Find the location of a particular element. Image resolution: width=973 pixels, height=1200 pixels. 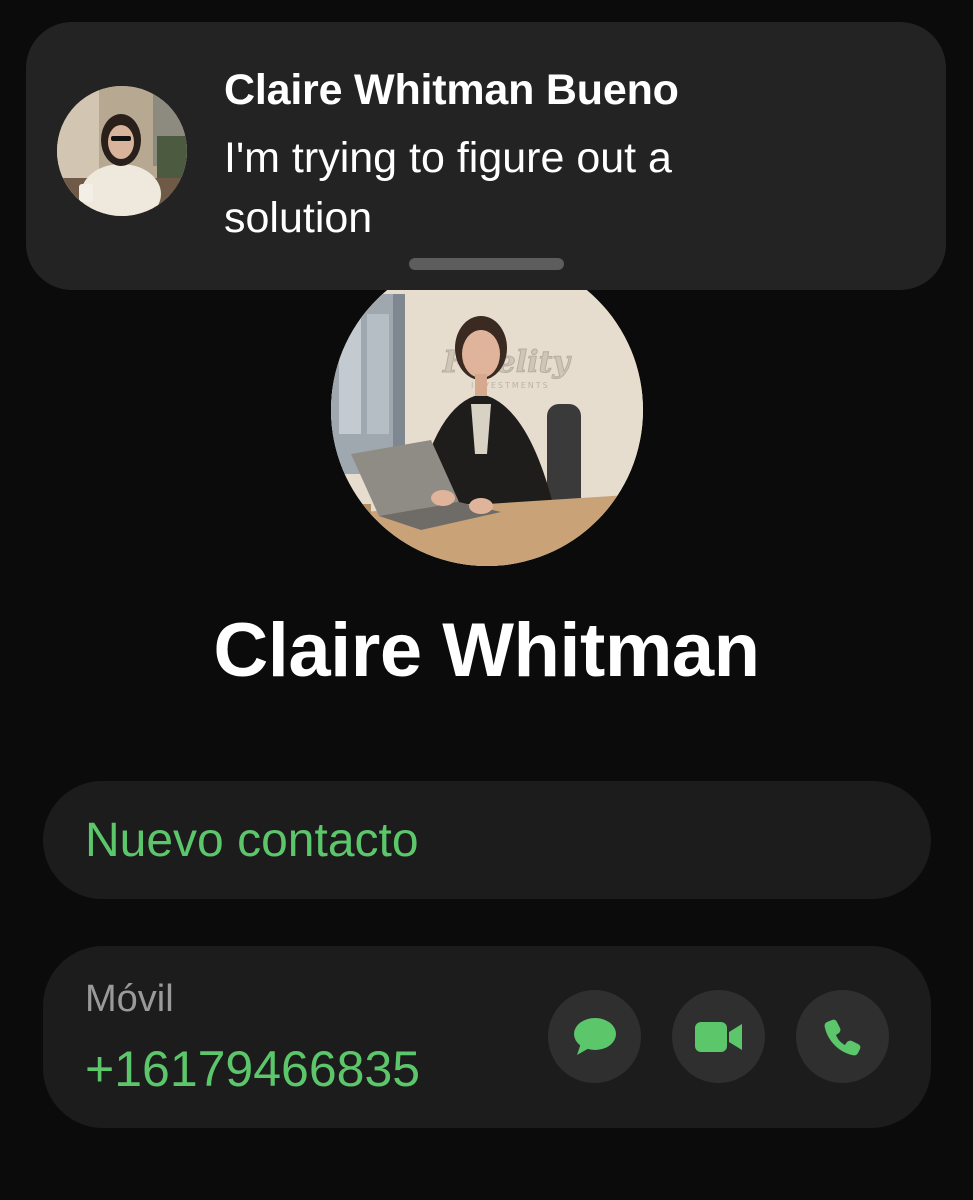

phone-number-card: Móvil +16179466835 is located at coordinates (487, 1037).